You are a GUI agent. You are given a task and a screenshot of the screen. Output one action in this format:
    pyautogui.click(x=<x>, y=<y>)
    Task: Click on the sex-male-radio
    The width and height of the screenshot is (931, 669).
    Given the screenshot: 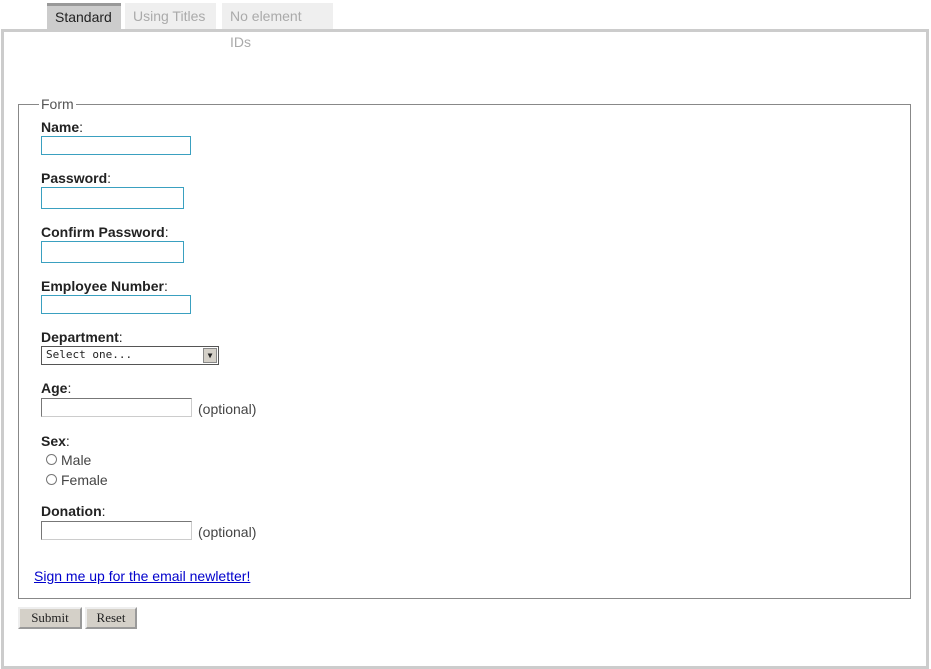 What is the action you would take?
    pyautogui.click(x=51, y=459)
    